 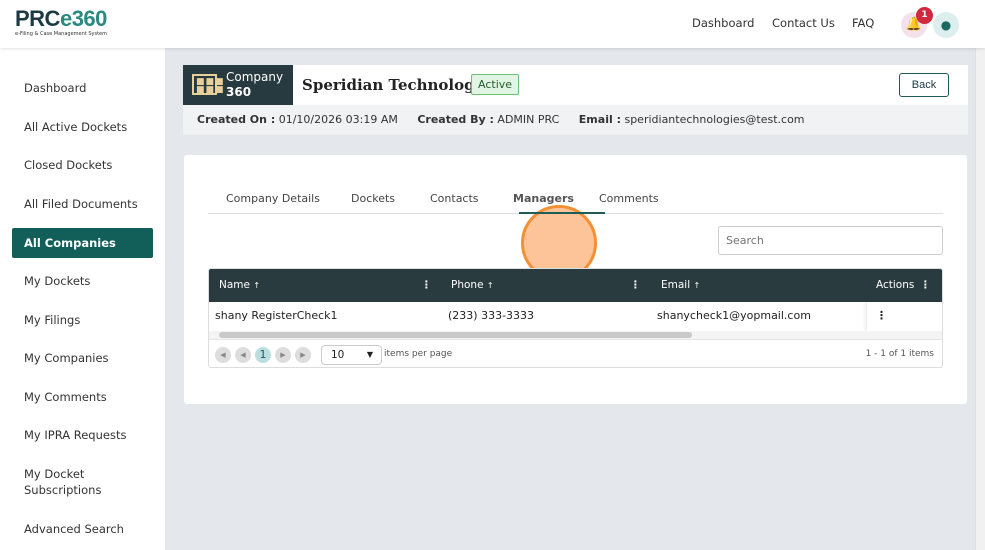 I want to click on table-header: Name ↑ ⋮ Phone ↑ ⋮ Email ↑ Actions ⋮, so click(x=575, y=285).